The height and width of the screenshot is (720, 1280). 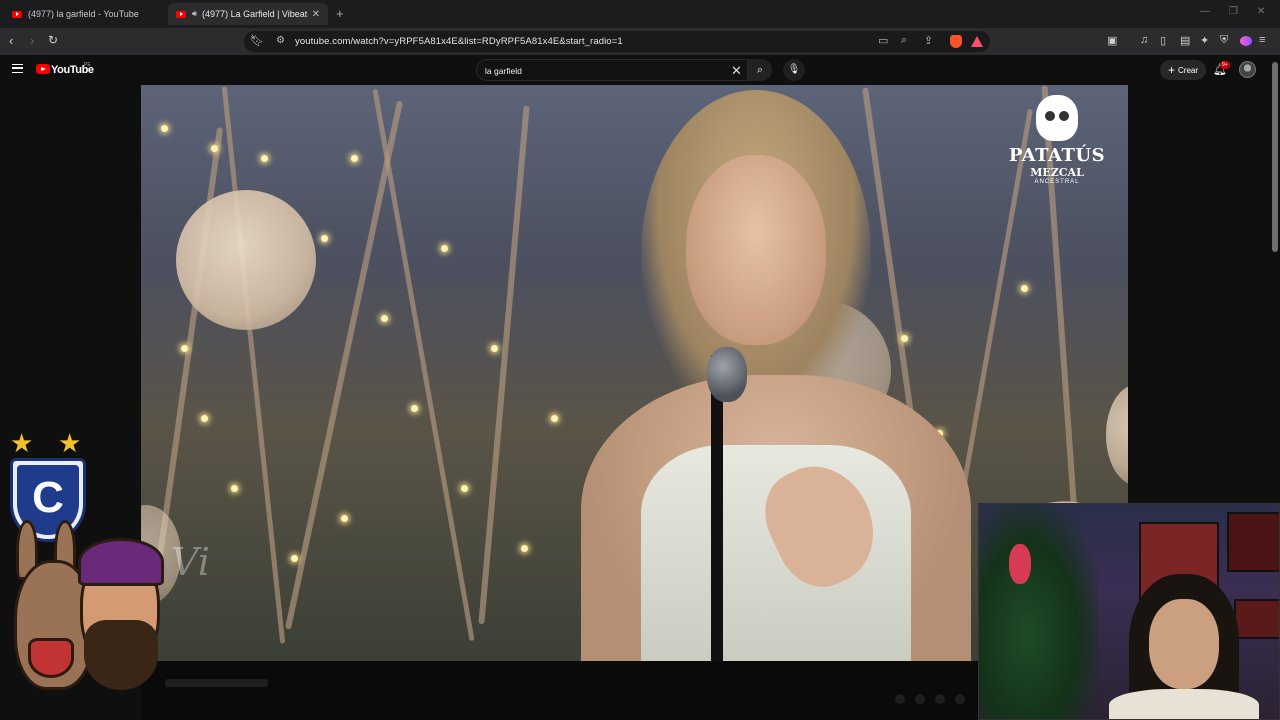 I want to click on menu-icon: ≡, so click(x=1262, y=40).